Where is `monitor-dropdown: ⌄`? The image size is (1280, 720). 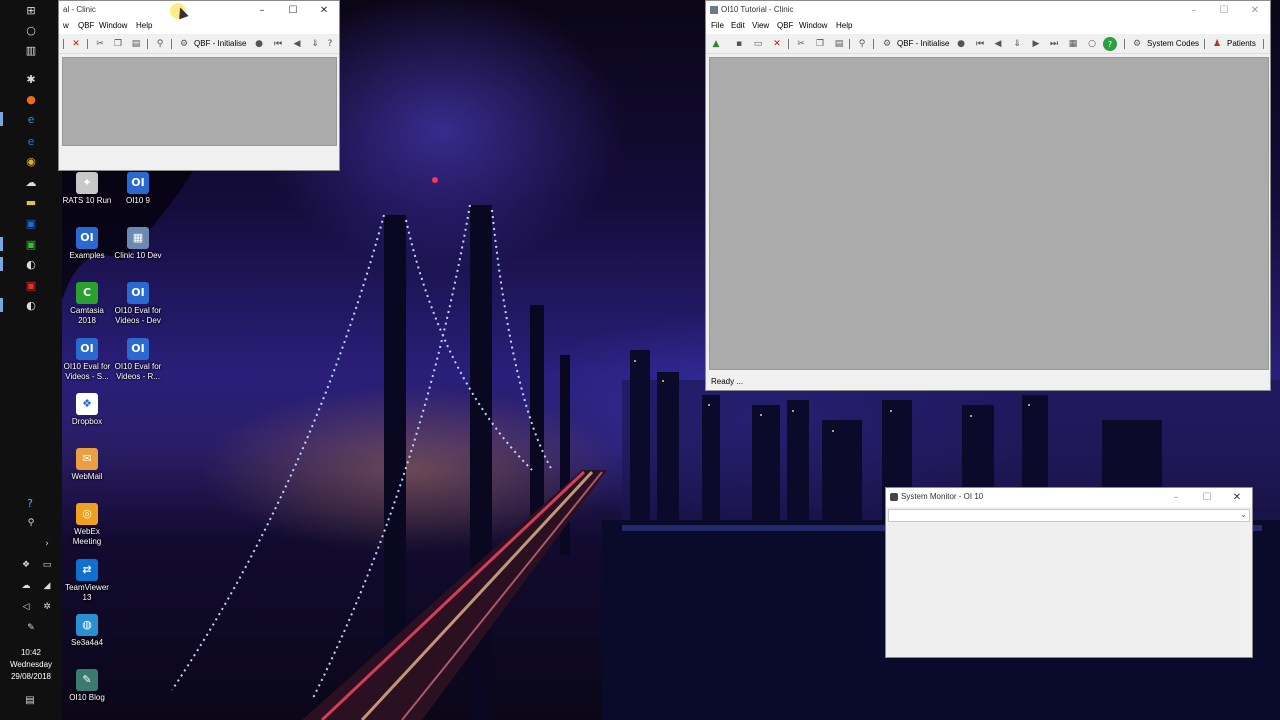
monitor-dropdown: ⌄ is located at coordinates (1069, 515).